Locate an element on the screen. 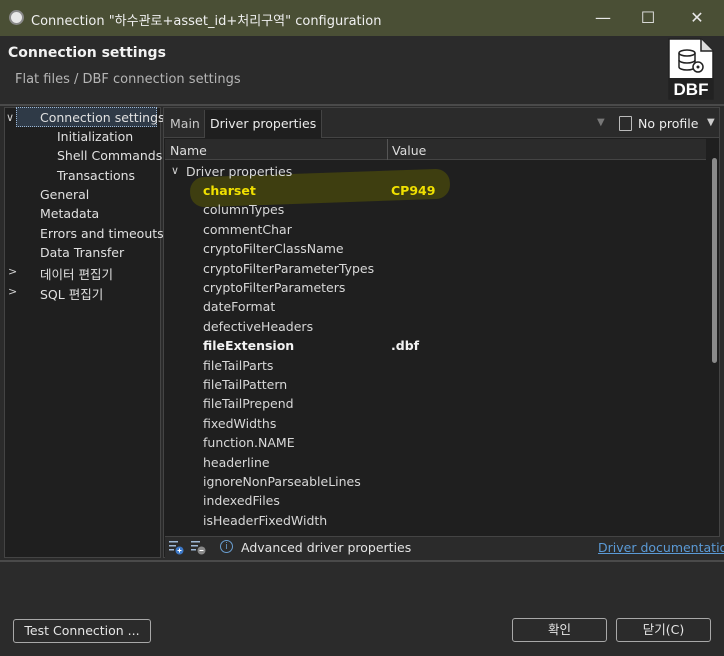 This screenshot has height=656, width=724. property-name: fixedWidths is located at coordinates (239, 423).